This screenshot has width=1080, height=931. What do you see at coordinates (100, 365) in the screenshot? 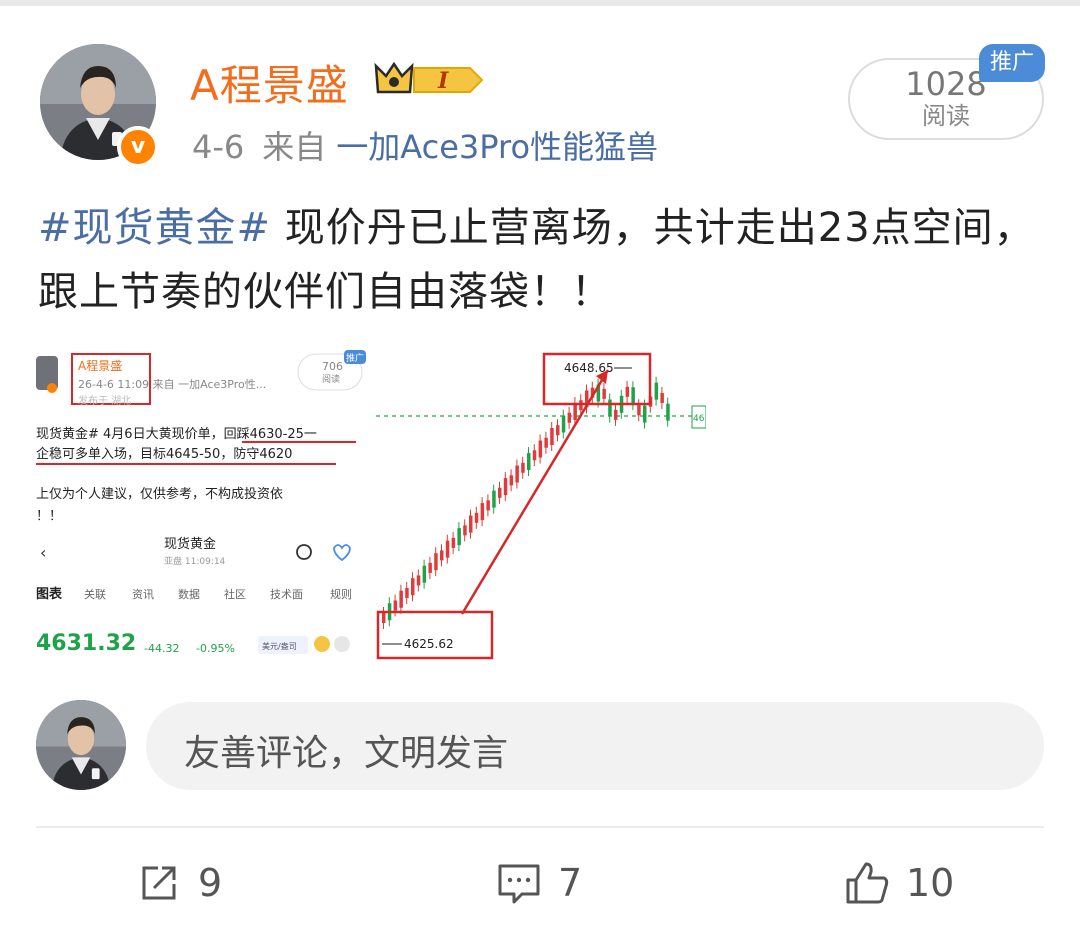
I see `embedded-author: A程景盛` at bounding box center [100, 365].